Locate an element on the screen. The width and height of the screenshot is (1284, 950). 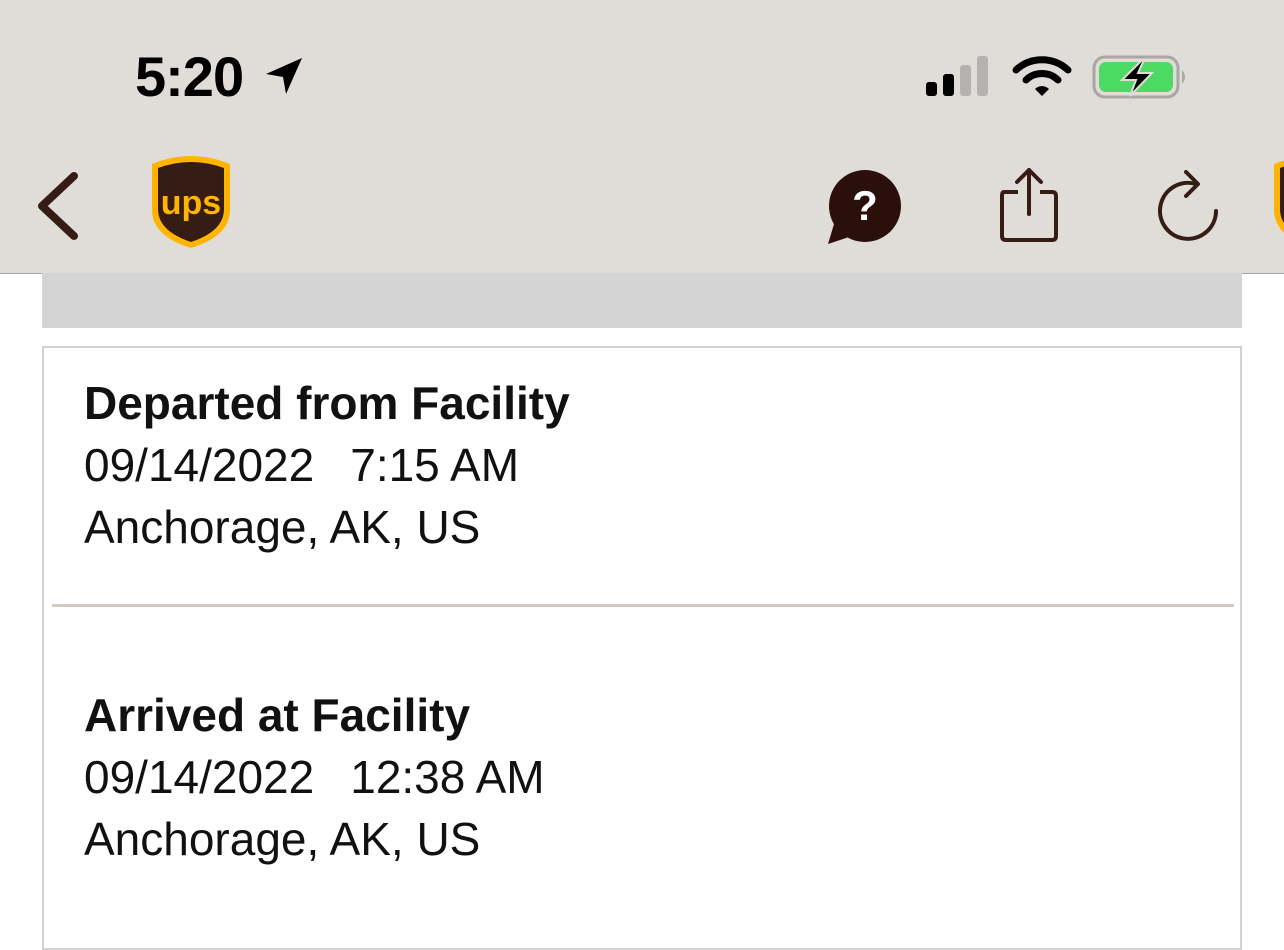
status-bar-time: 5:20 is located at coordinates (189, 76).